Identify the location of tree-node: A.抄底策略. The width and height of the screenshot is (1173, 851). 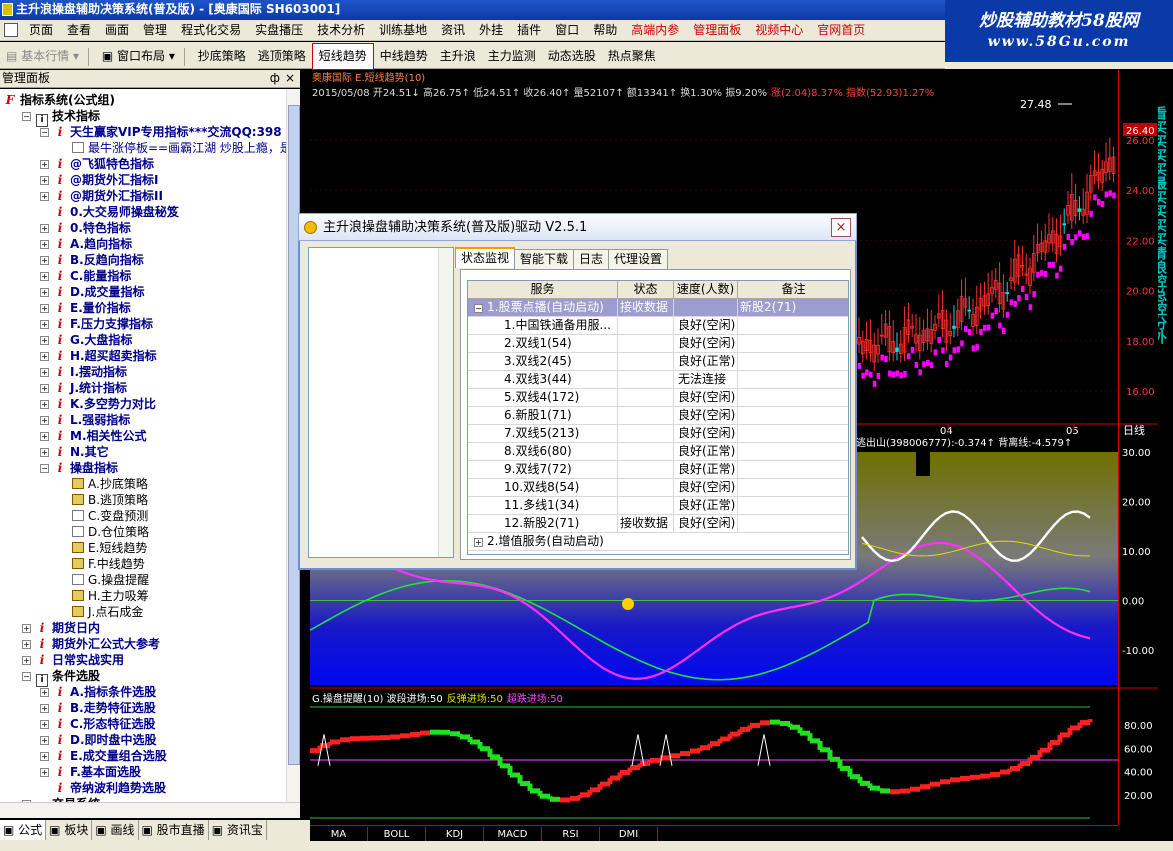
(103, 484).